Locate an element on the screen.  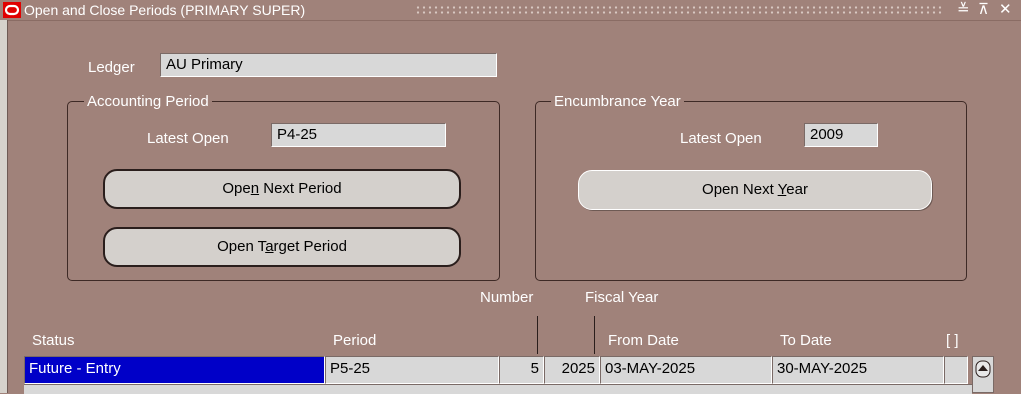
open-next-period-button: Open Next Period is located at coordinates (282, 189).